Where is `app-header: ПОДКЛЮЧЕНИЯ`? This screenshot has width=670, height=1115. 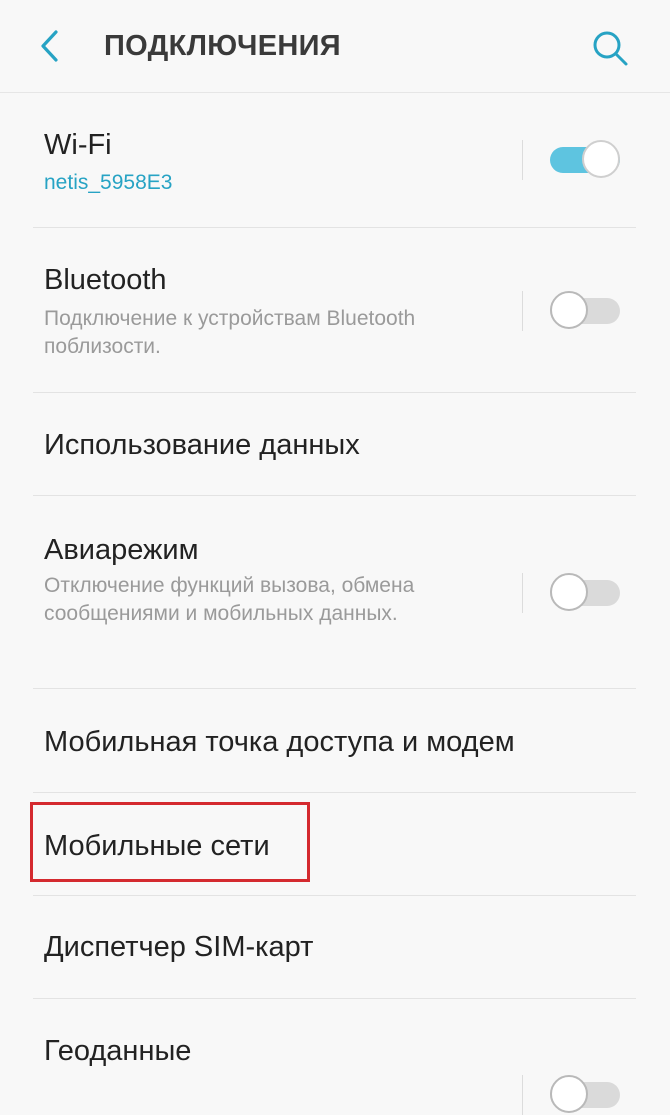
app-header: ПОДКЛЮЧЕНИЯ is located at coordinates (335, 46).